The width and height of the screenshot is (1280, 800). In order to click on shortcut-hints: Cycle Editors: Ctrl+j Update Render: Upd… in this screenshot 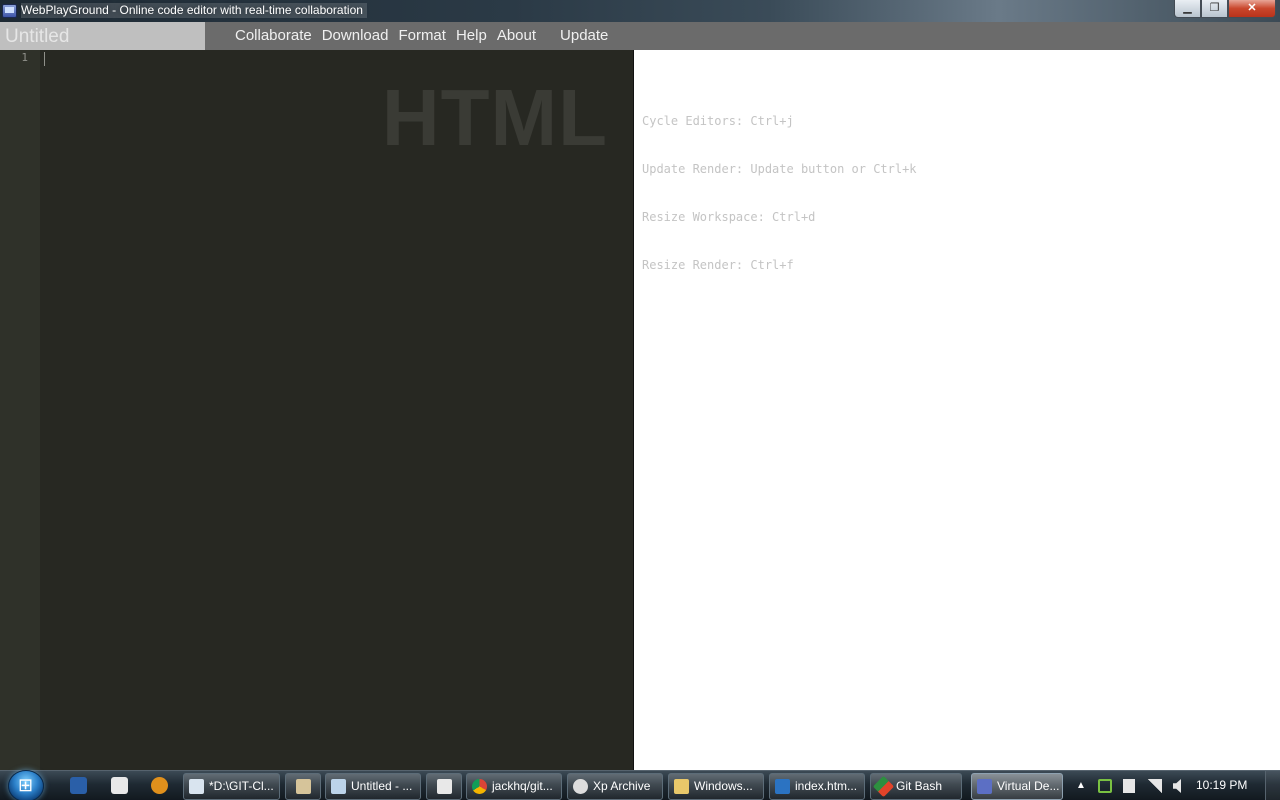, I will do `click(779, 193)`.